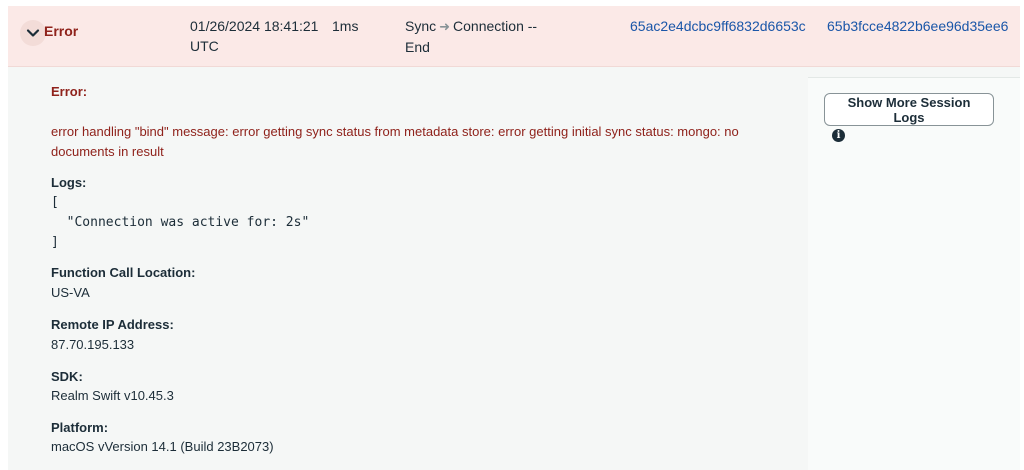  What do you see at coordinates (69, 182) in the screenshot?
I see `logs-label: Logs:` at bounding box center [69, 182].